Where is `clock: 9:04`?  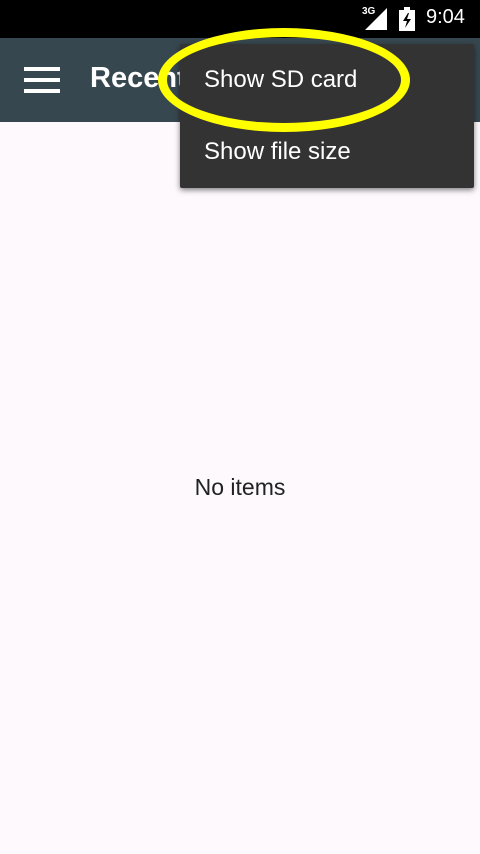
clock: 9:04 is located at coordinates (445, 17).